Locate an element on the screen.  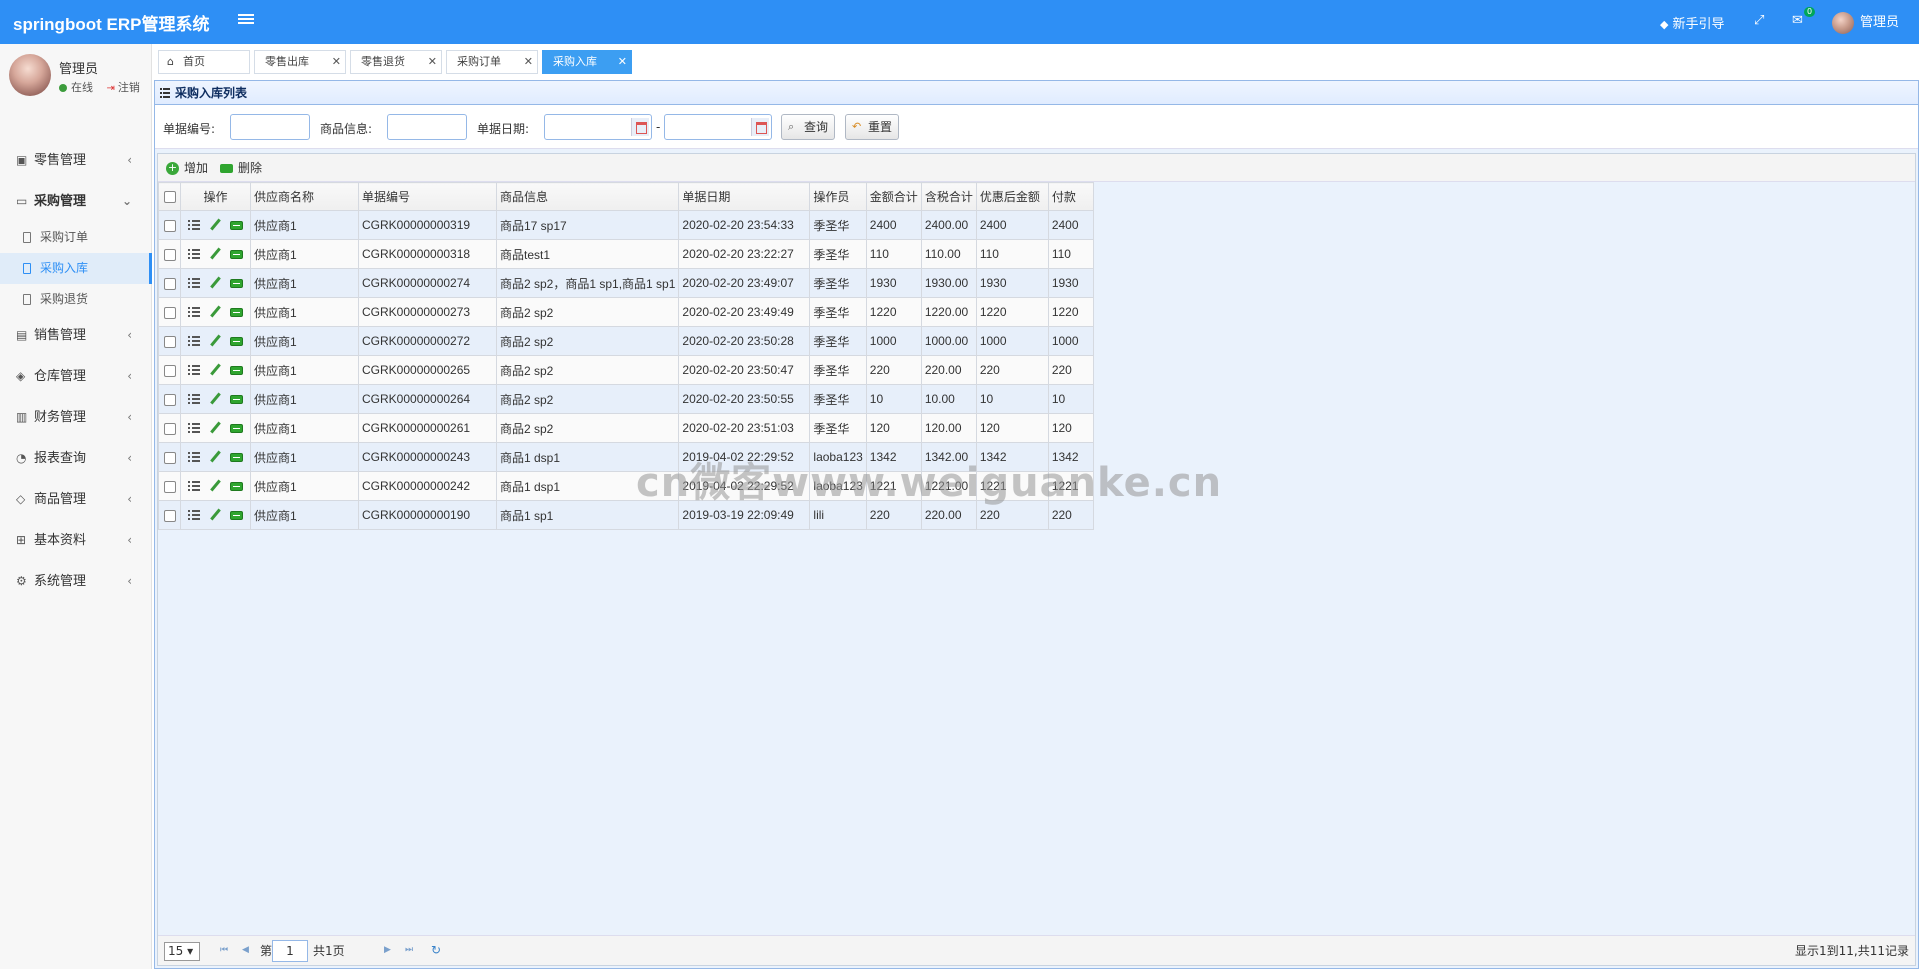
sidebar-item-goods: ◇ 商品管理 ‹ is located at coordinates (76, 499).